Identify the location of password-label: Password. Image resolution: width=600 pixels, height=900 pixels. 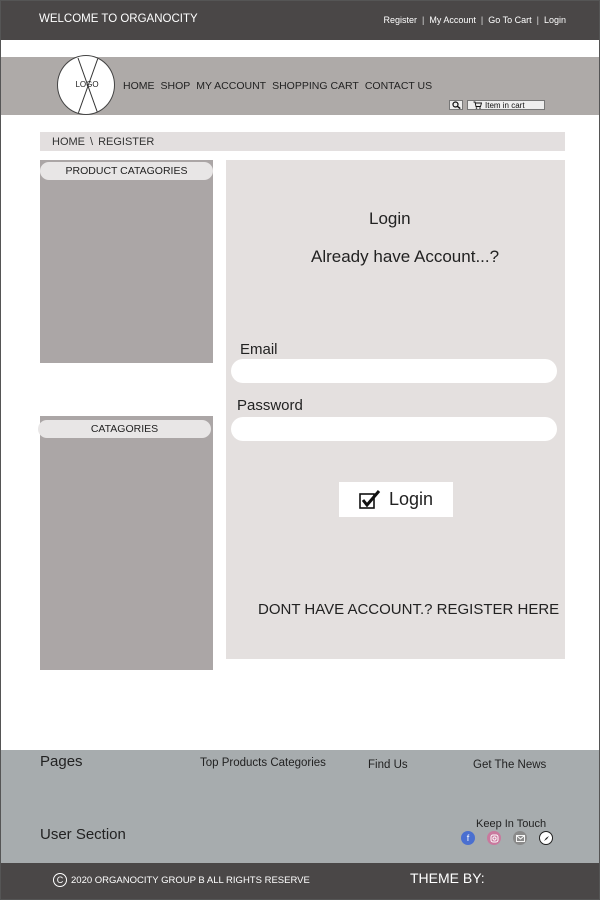
(270, 405).